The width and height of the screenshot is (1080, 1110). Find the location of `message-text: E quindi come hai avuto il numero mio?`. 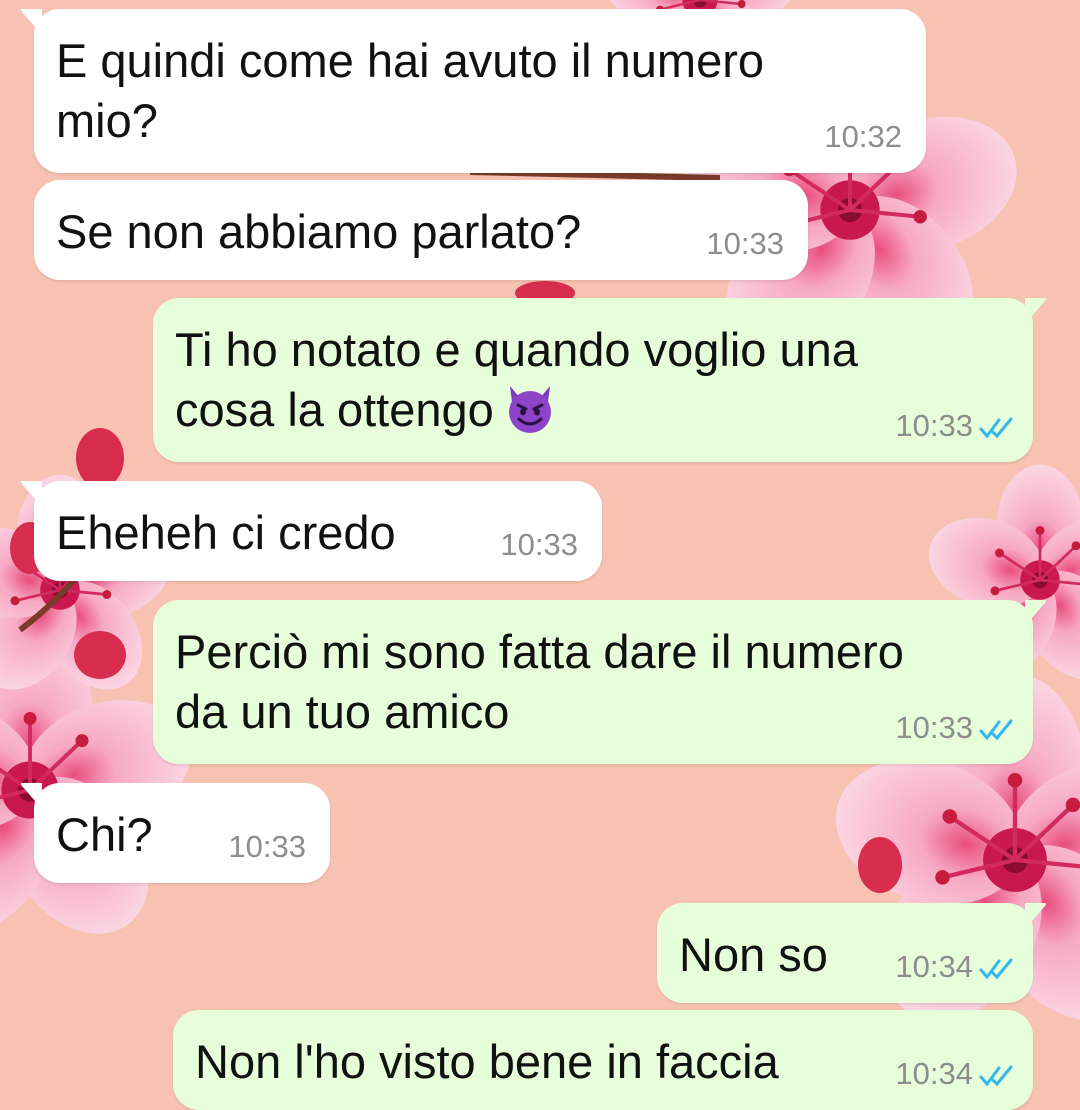

message-text: E quindi come hai avuto il numero mio? is located at coordinates (410, 90).